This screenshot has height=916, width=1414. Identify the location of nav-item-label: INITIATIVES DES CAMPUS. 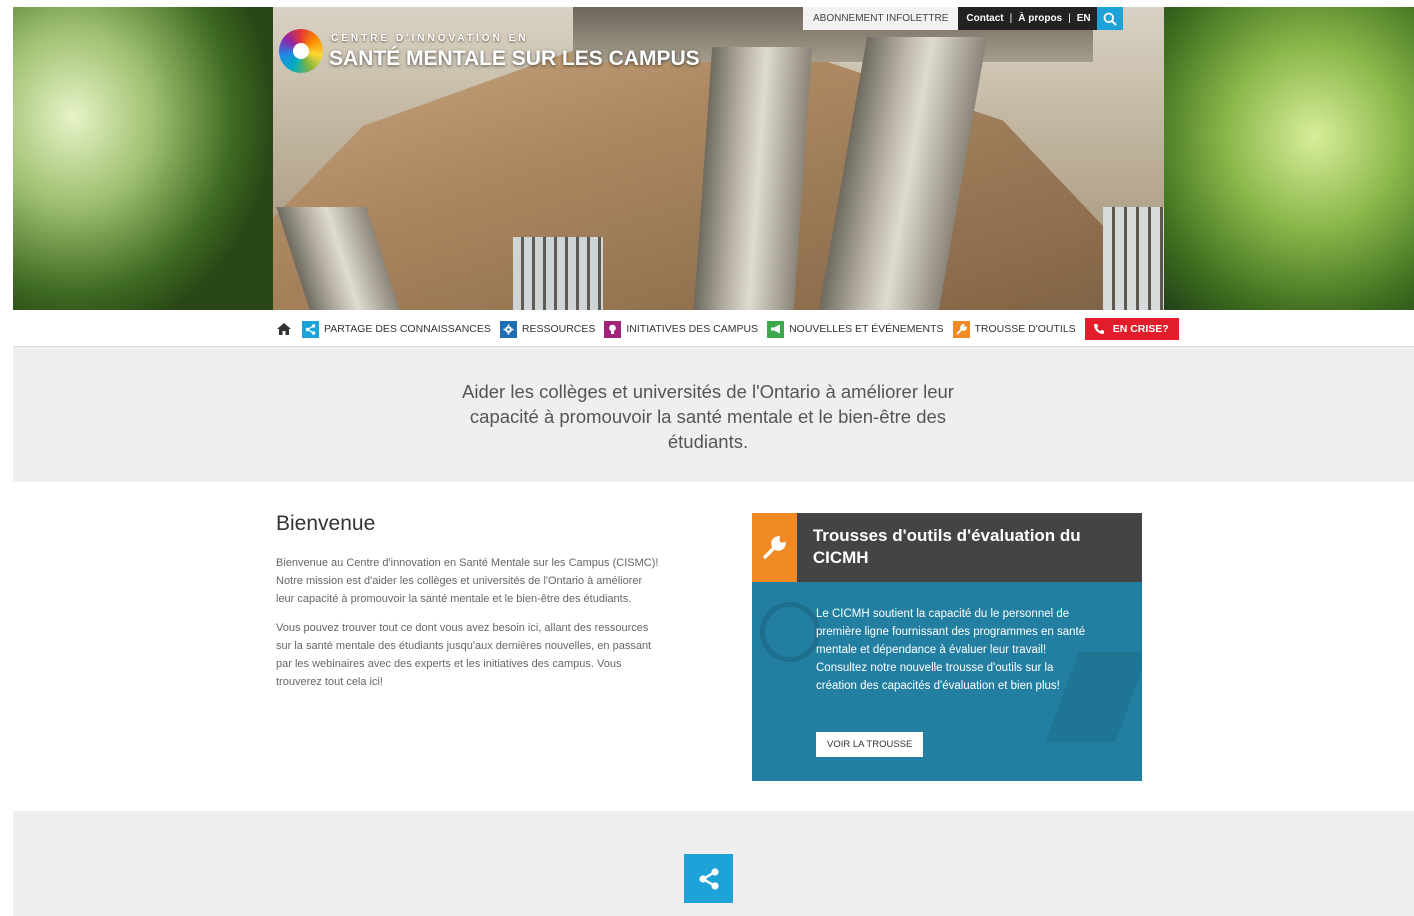
(692, 329).